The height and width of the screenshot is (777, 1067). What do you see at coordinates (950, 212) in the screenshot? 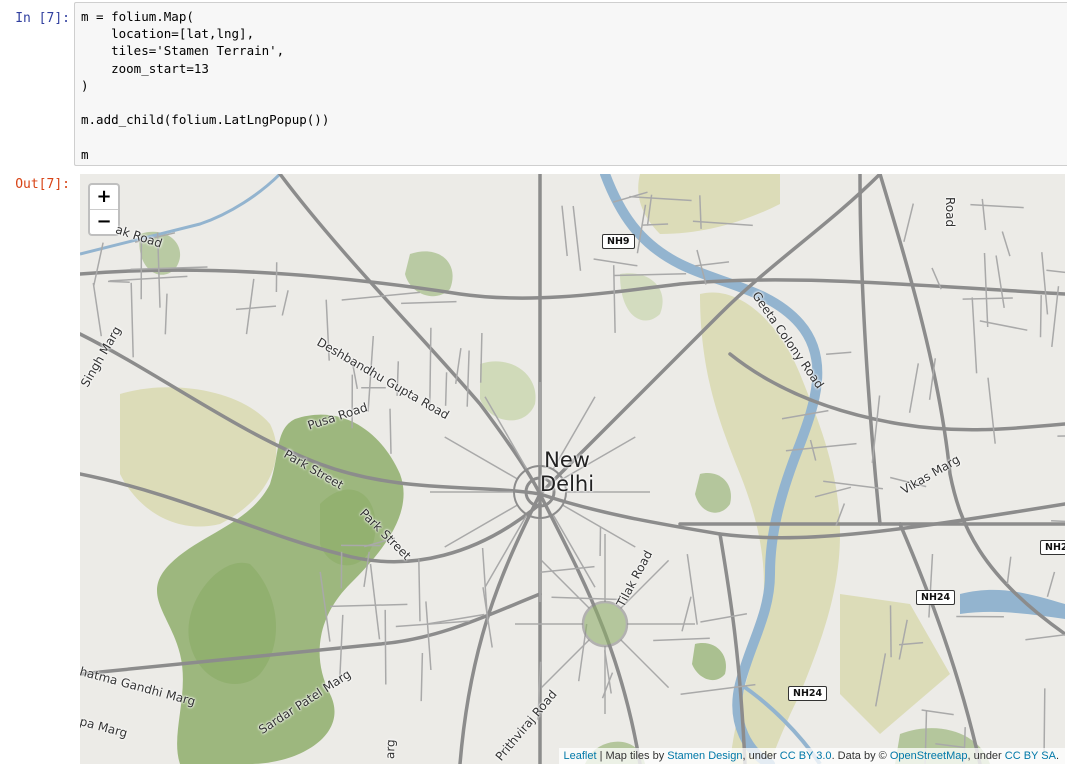
I see `road-label-top: Road` at bounding box center [950, 212].